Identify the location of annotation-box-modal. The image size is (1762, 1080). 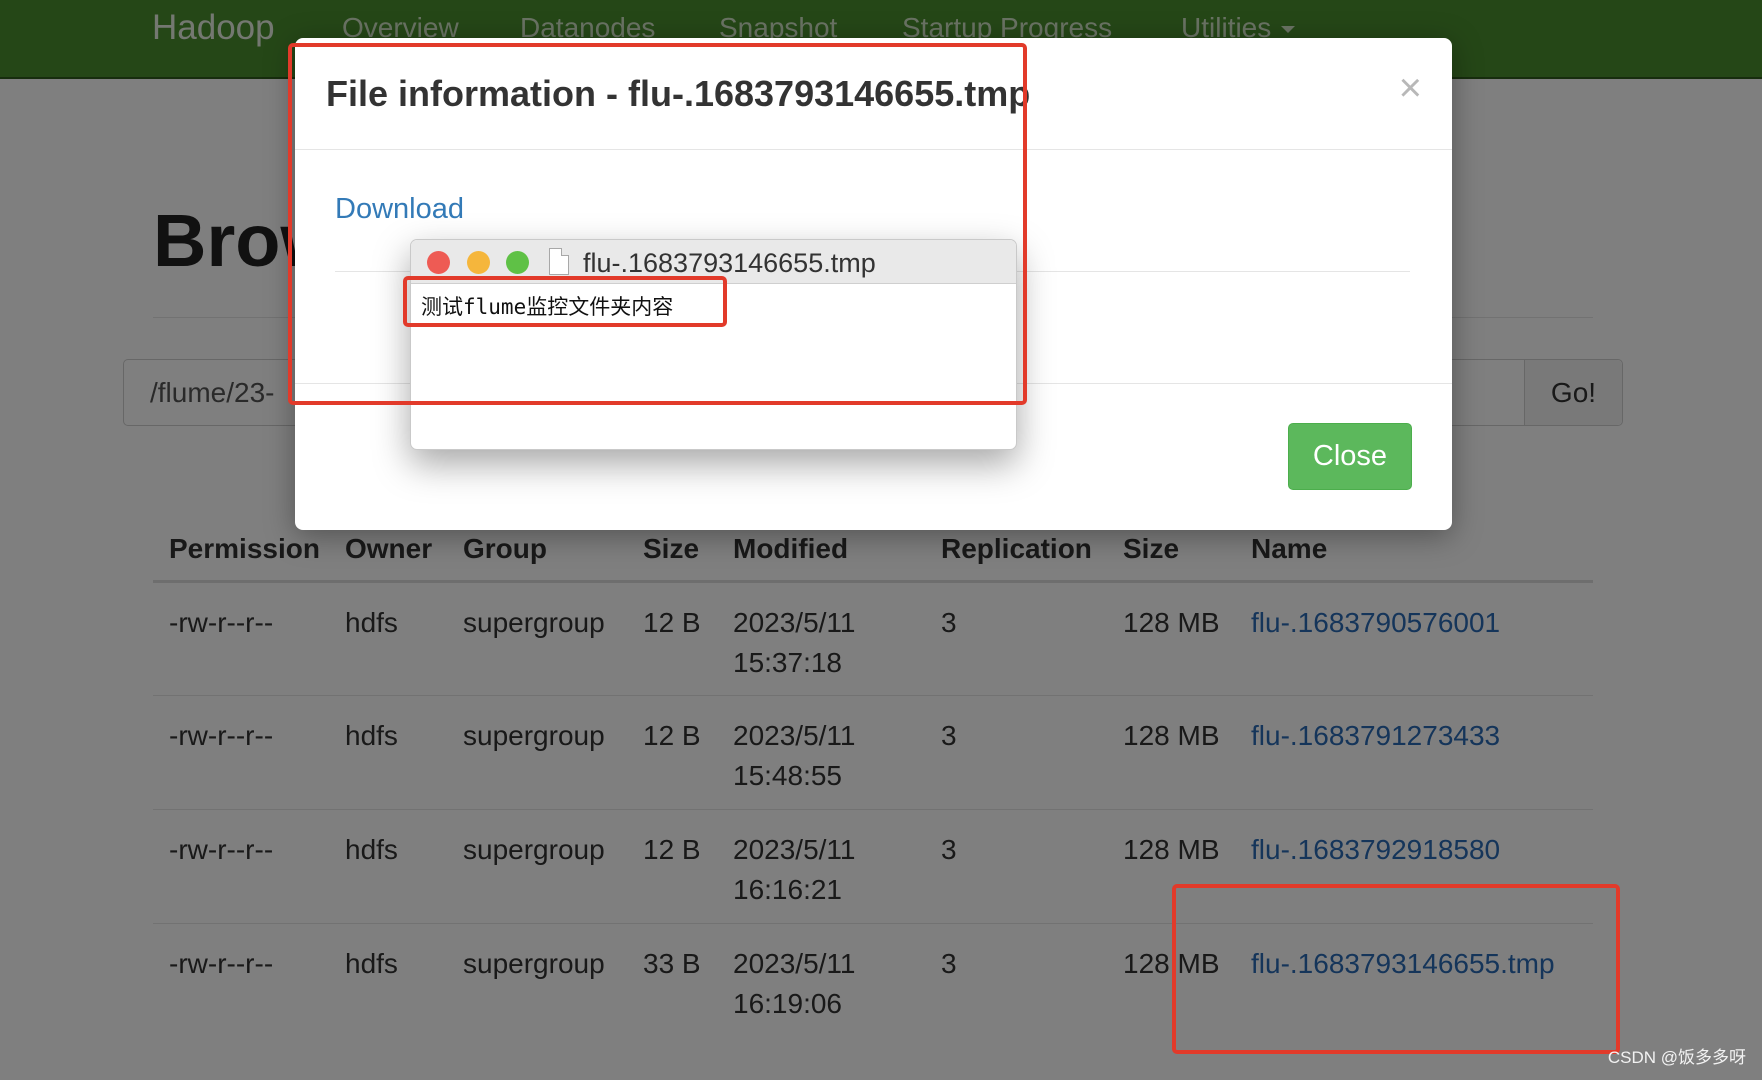
(657, 224).